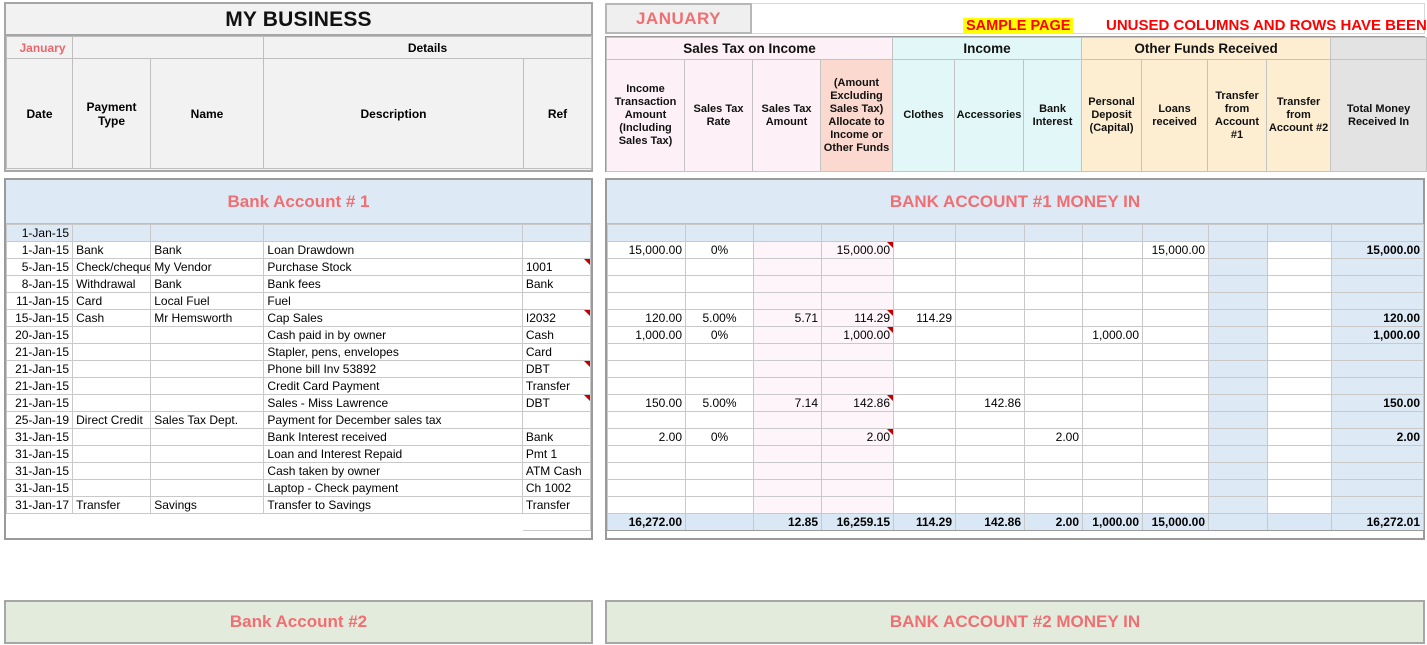  Describe the element at coordinates (298, 386) in the screenshot. I see `table-row: 21-Jan-15 Credit Card Payment Transfer` at that location.